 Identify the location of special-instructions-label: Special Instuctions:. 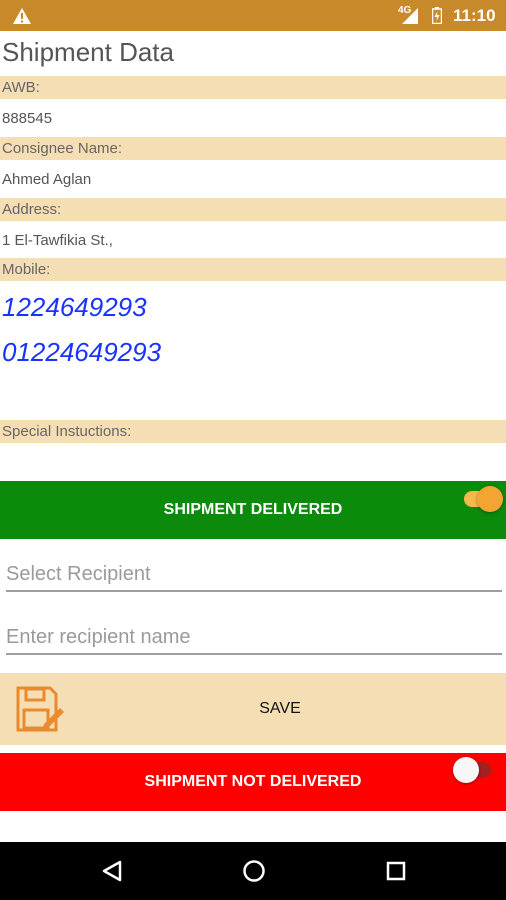
(253, 431).